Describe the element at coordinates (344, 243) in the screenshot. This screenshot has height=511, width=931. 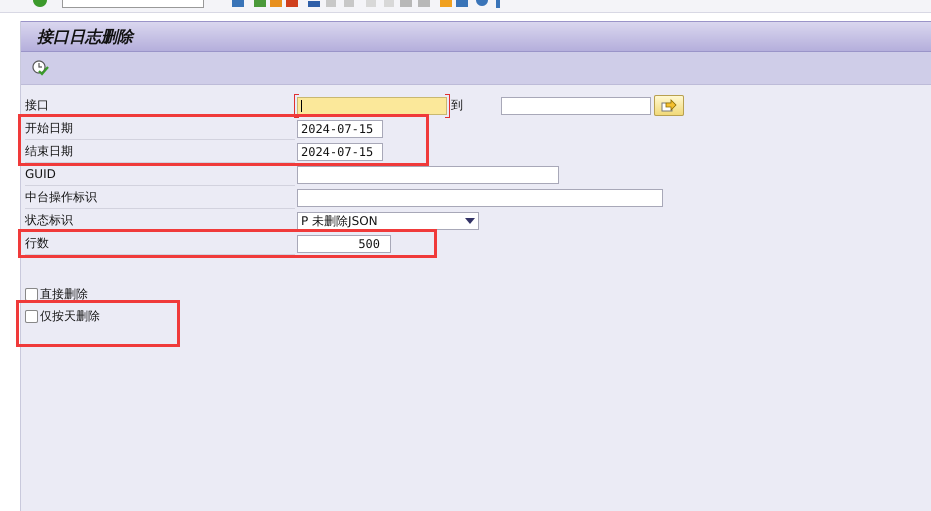
I see `number-field: 500` at that location.